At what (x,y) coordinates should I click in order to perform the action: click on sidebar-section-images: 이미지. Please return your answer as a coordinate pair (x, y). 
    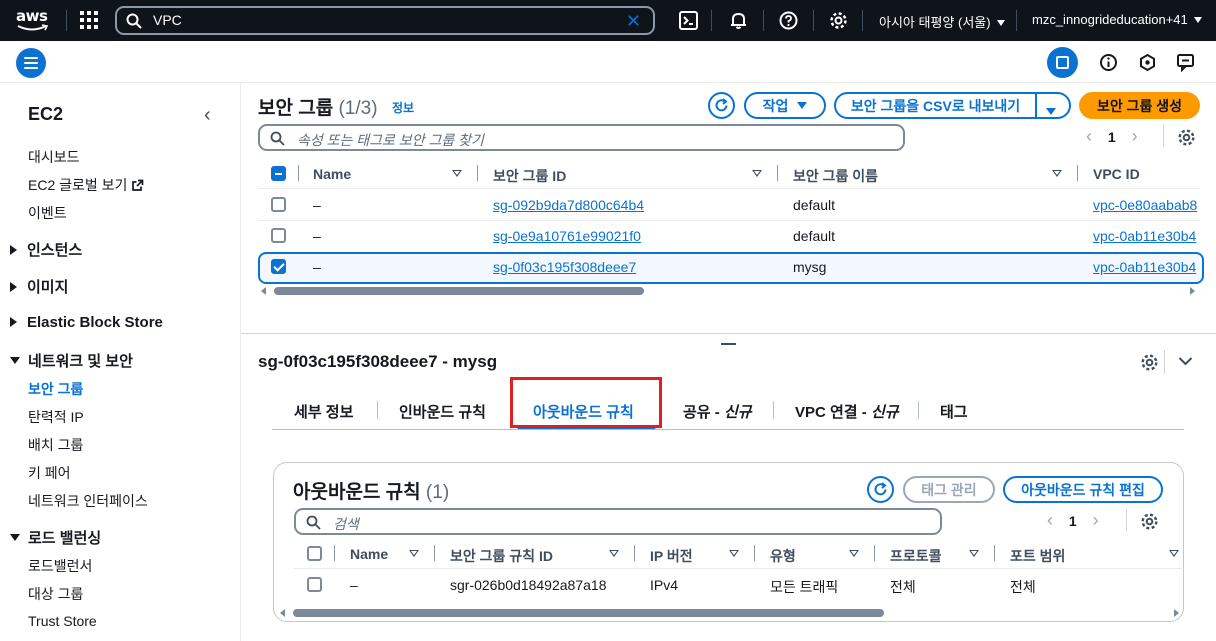
    Looking at the image, I should click on (39, 286).